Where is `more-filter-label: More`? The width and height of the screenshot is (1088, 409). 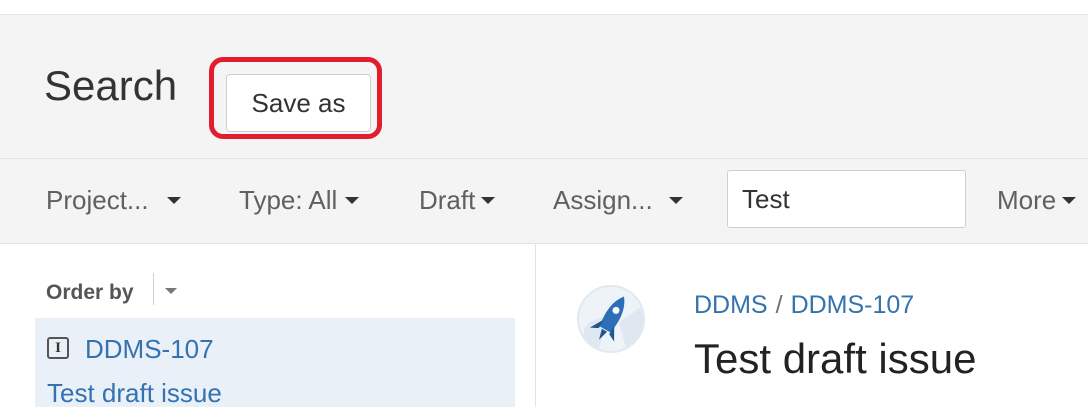 more-filter-label: More is located at coordinates (1027, 200).